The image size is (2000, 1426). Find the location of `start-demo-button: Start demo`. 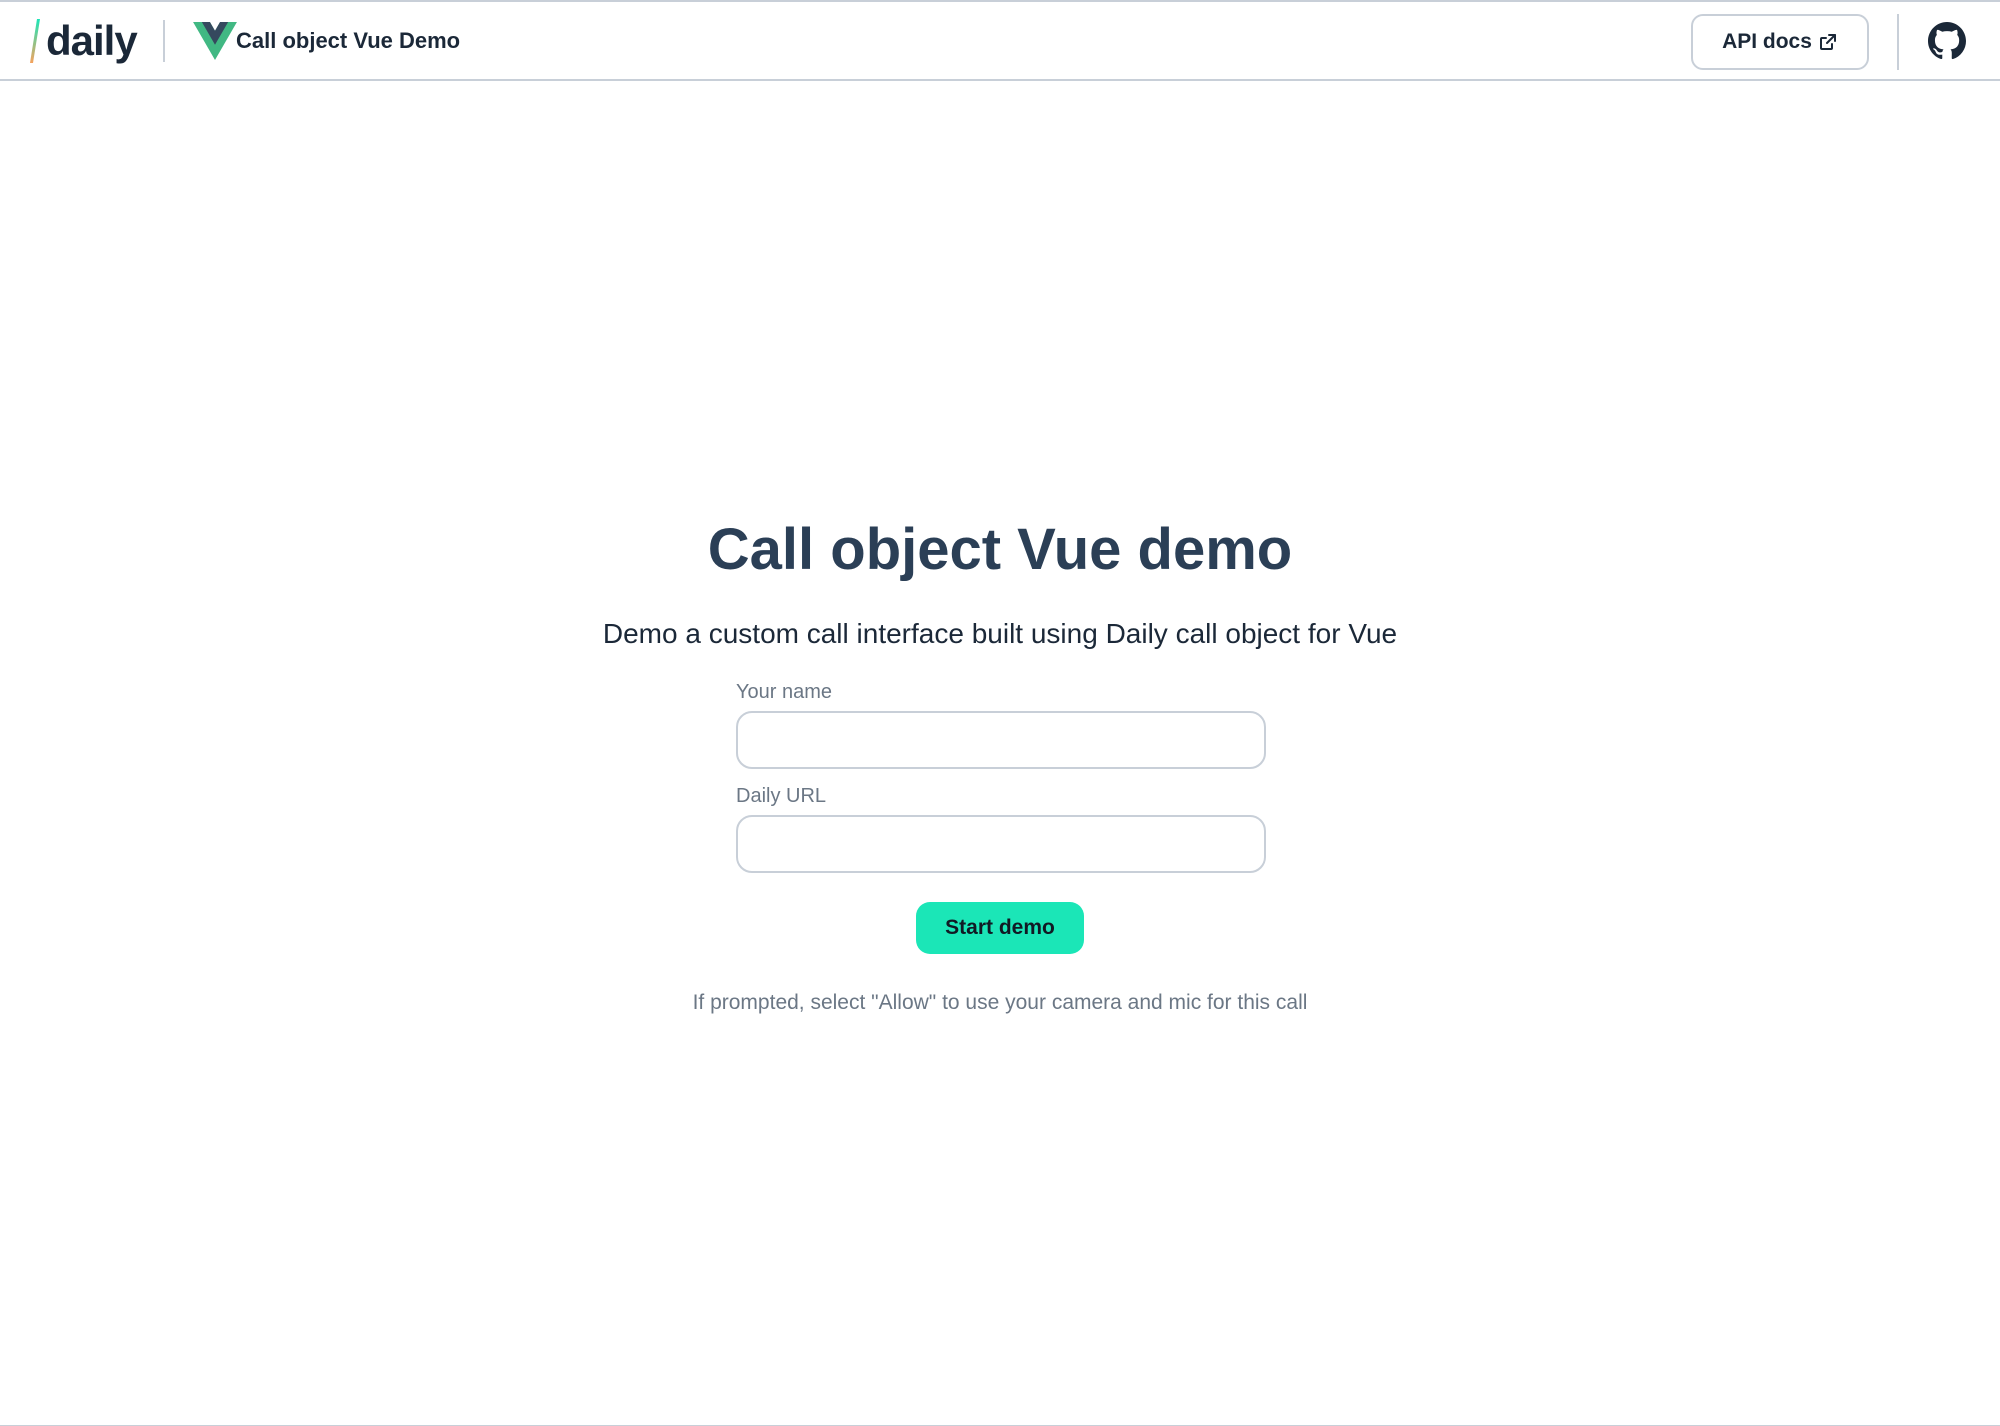

start-demo-button: Start demo is located at coordinates (1000, 928).